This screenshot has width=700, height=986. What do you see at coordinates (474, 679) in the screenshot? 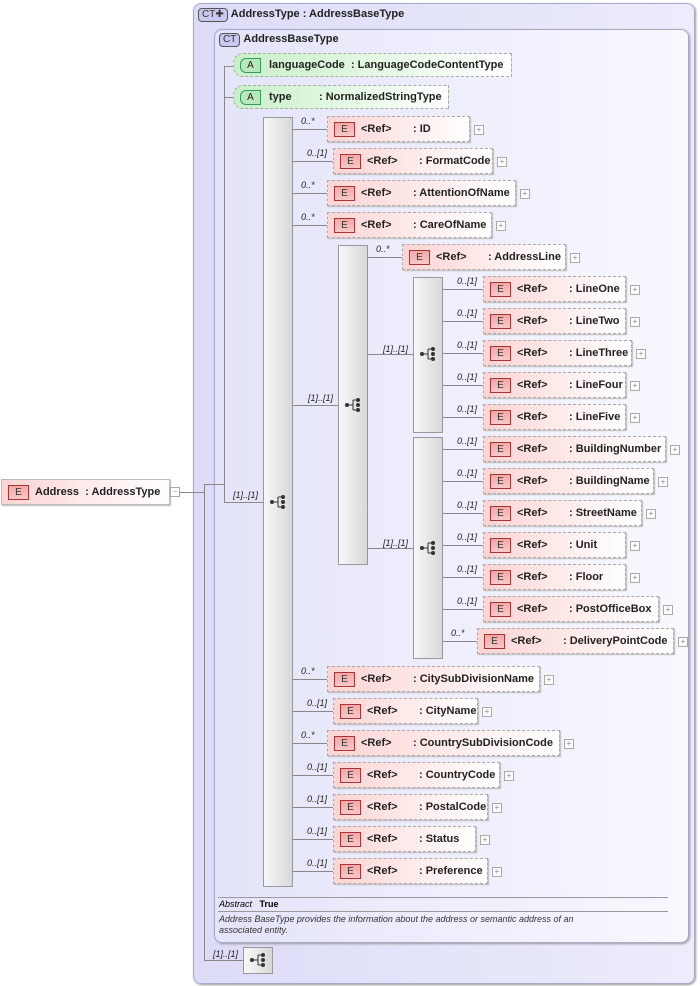
I see `element-name: : CitySubDivisionName` at bounding box center [474, 679].